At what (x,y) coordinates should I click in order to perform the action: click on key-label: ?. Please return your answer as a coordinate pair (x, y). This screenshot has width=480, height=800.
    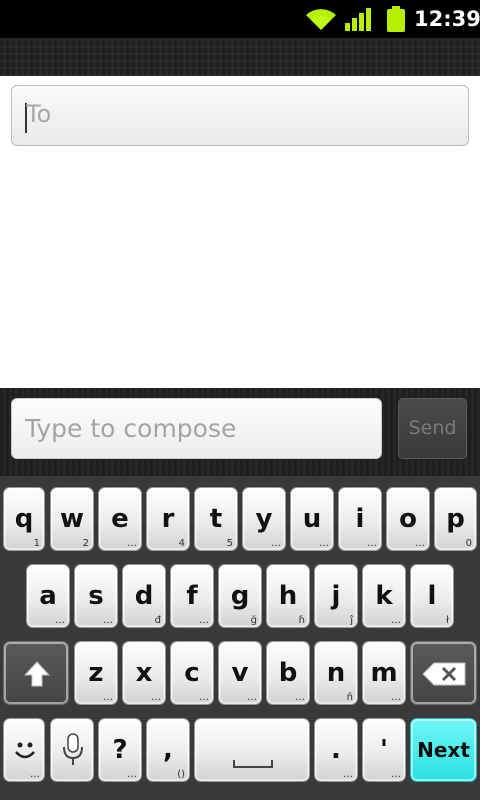
    Looking at the image, I should click on (120, 750).